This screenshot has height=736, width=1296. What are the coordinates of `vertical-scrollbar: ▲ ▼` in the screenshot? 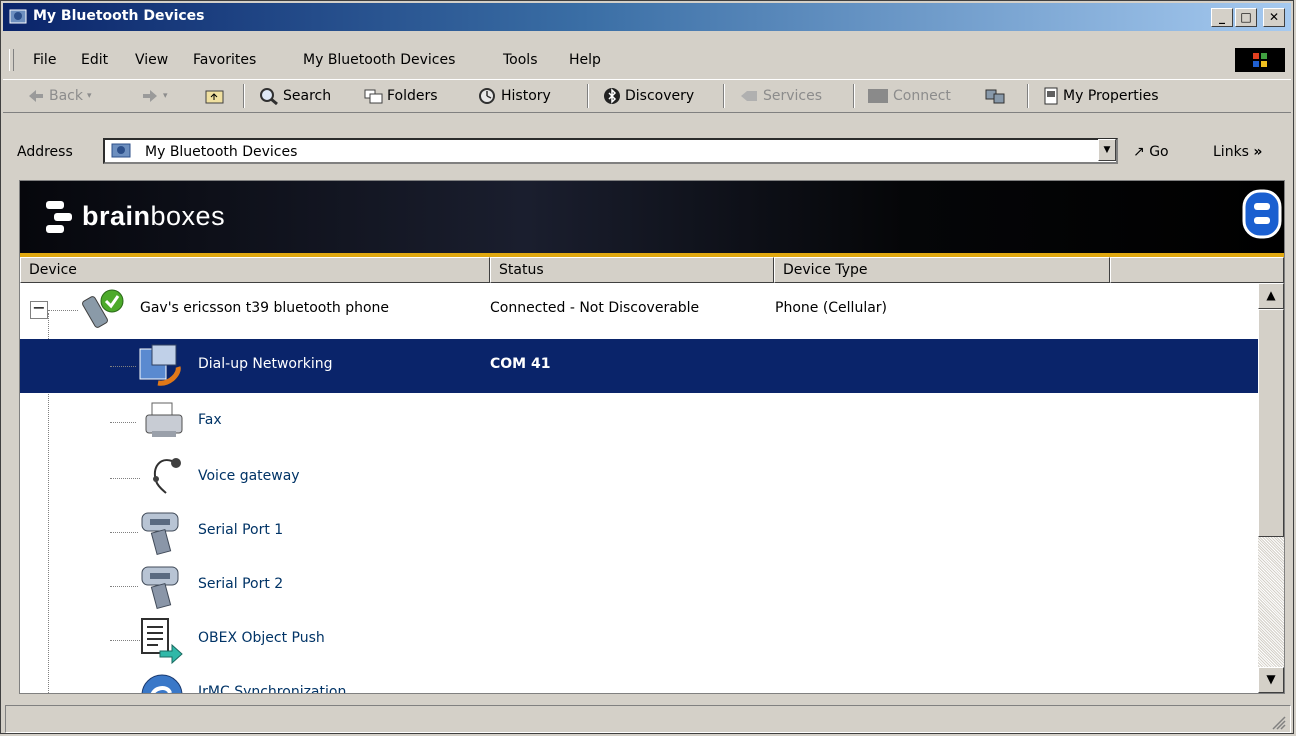 It's located at (1271, 488).